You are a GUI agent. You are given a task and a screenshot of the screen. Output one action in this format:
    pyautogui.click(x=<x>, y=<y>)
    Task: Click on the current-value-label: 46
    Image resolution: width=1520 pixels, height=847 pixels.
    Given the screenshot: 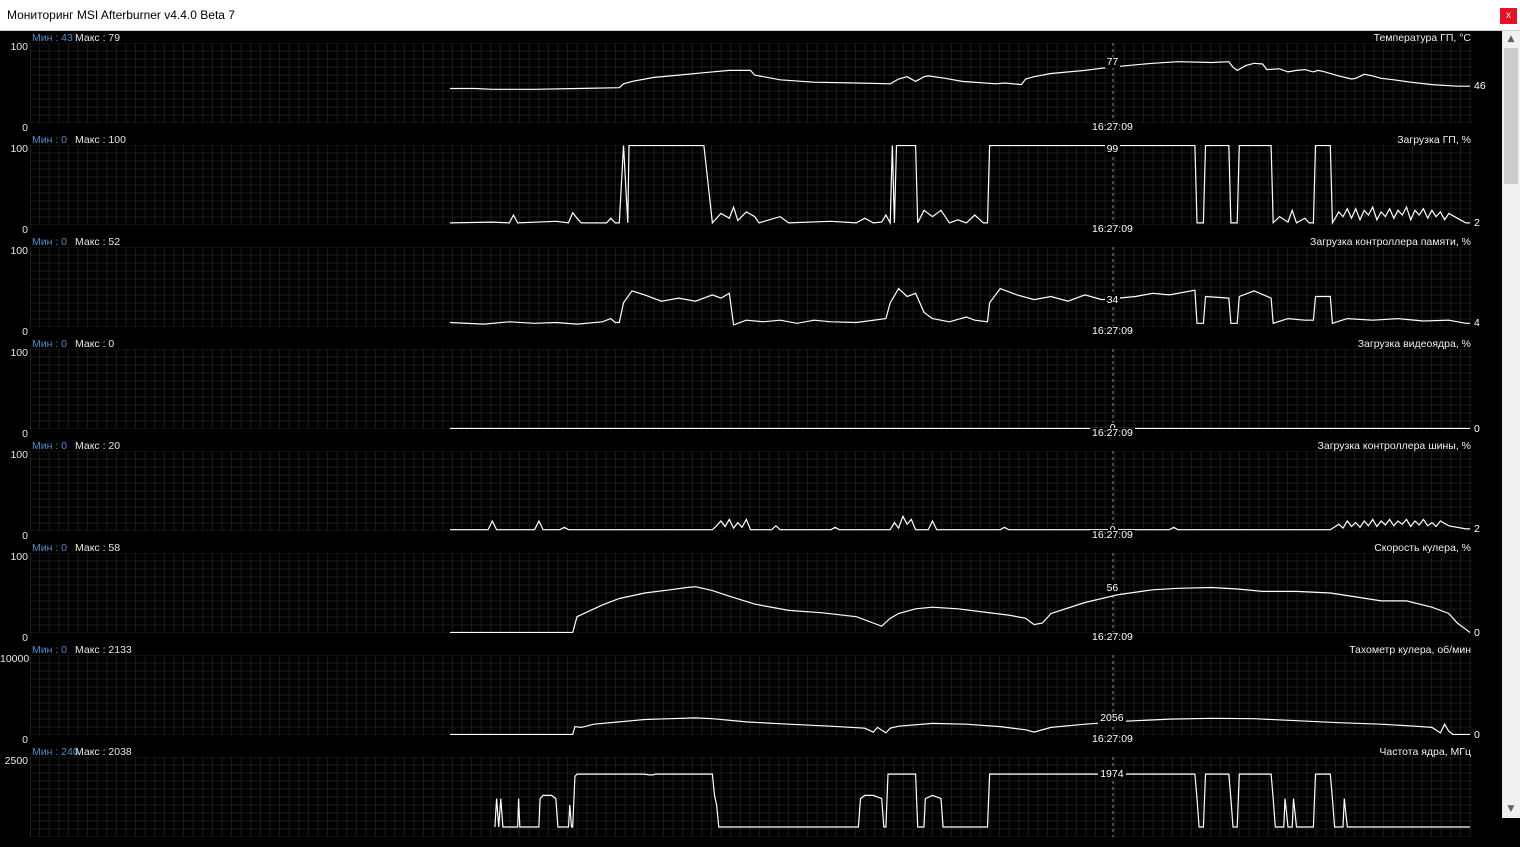 What is the action you would take?
    pyautogui.click(x=1480, y=86)
    